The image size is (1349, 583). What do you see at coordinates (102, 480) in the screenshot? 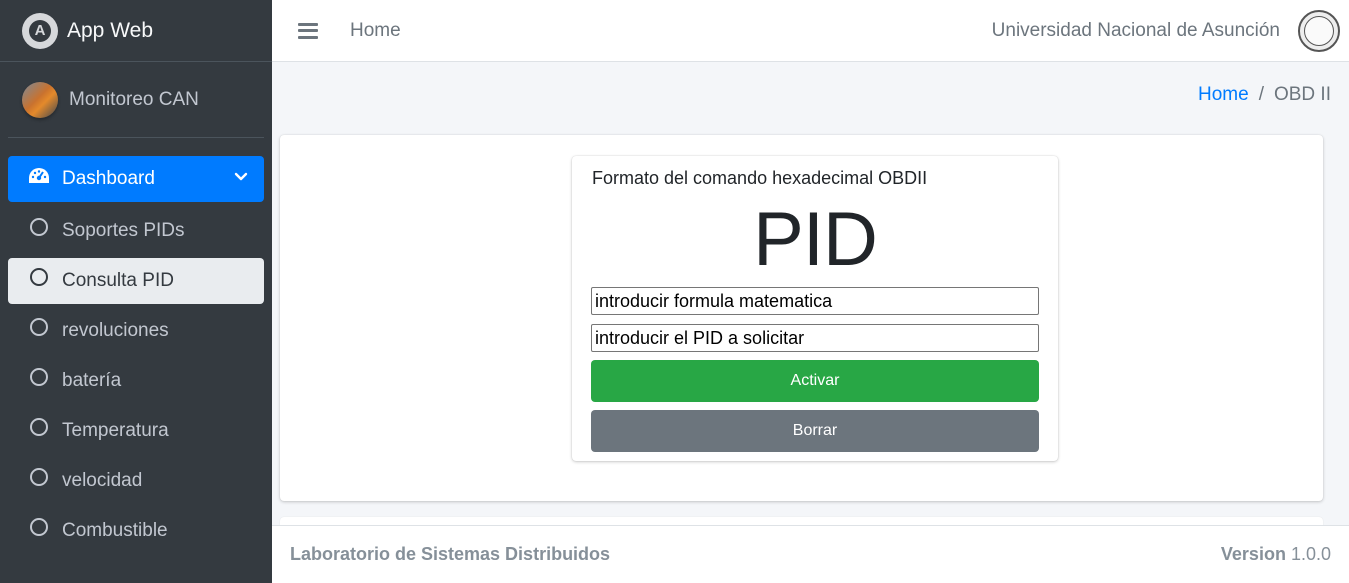
I see `sidebar-item-label: velocidad` at bounding box center [102, 480].